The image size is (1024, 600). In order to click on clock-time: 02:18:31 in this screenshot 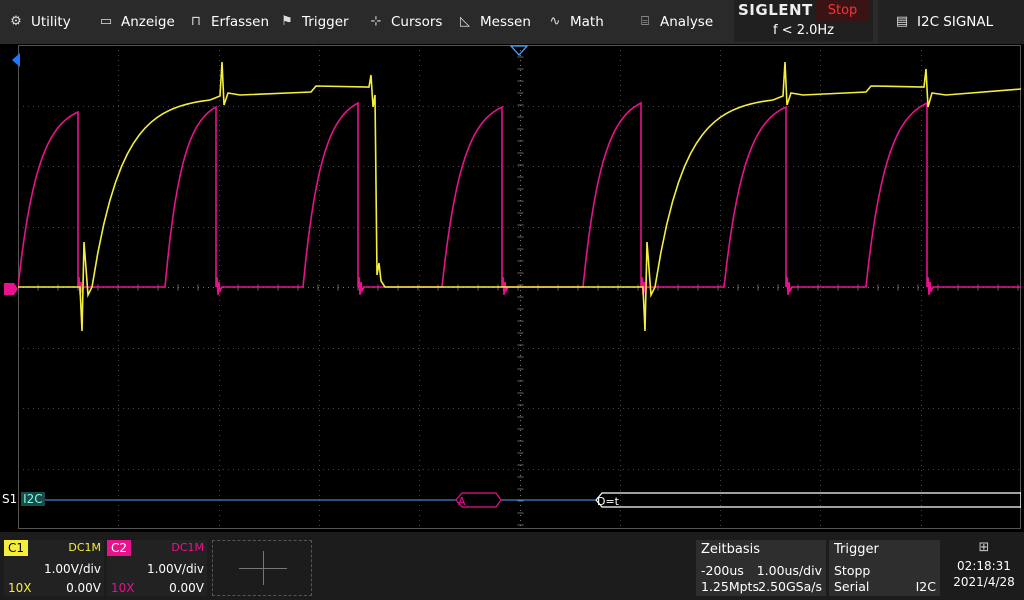, I will do `click(984, 566)`.